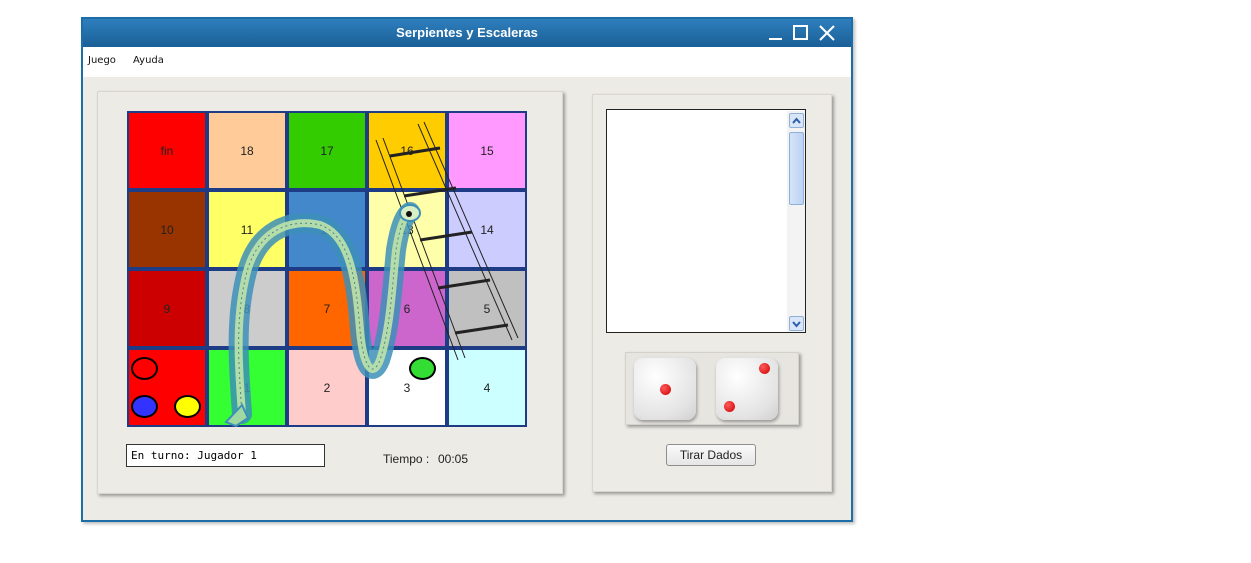  I want to click on board-cell: 15, so click(487, 150).